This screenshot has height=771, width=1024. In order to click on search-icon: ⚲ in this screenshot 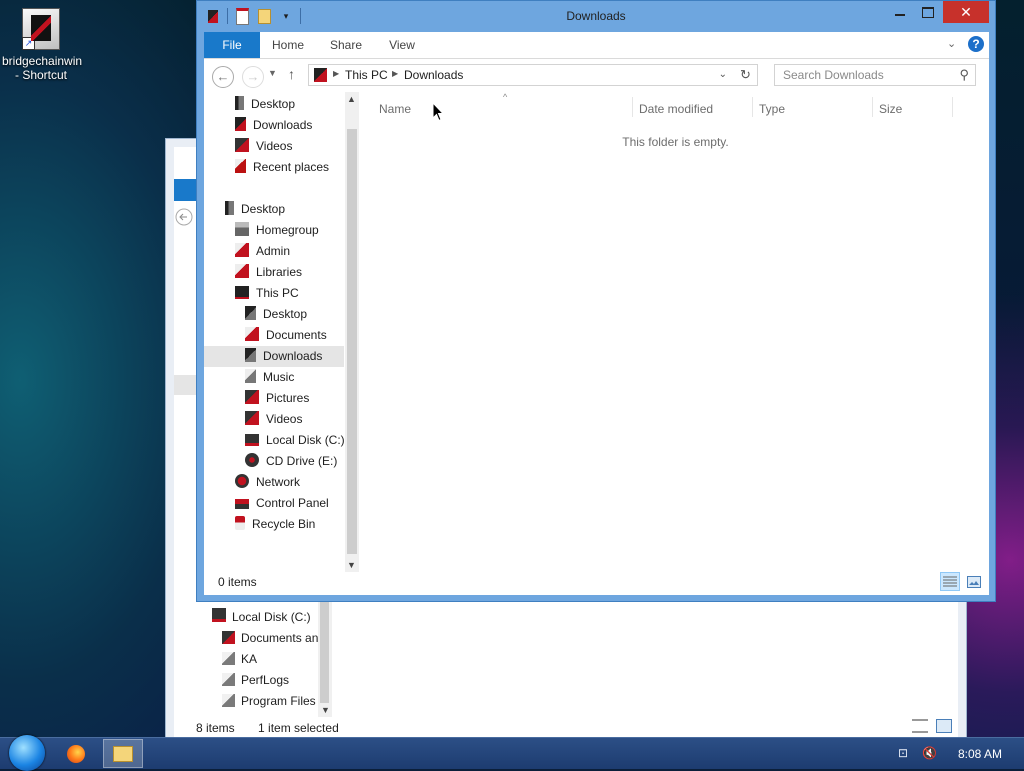, I will do `click(964, 75)`.